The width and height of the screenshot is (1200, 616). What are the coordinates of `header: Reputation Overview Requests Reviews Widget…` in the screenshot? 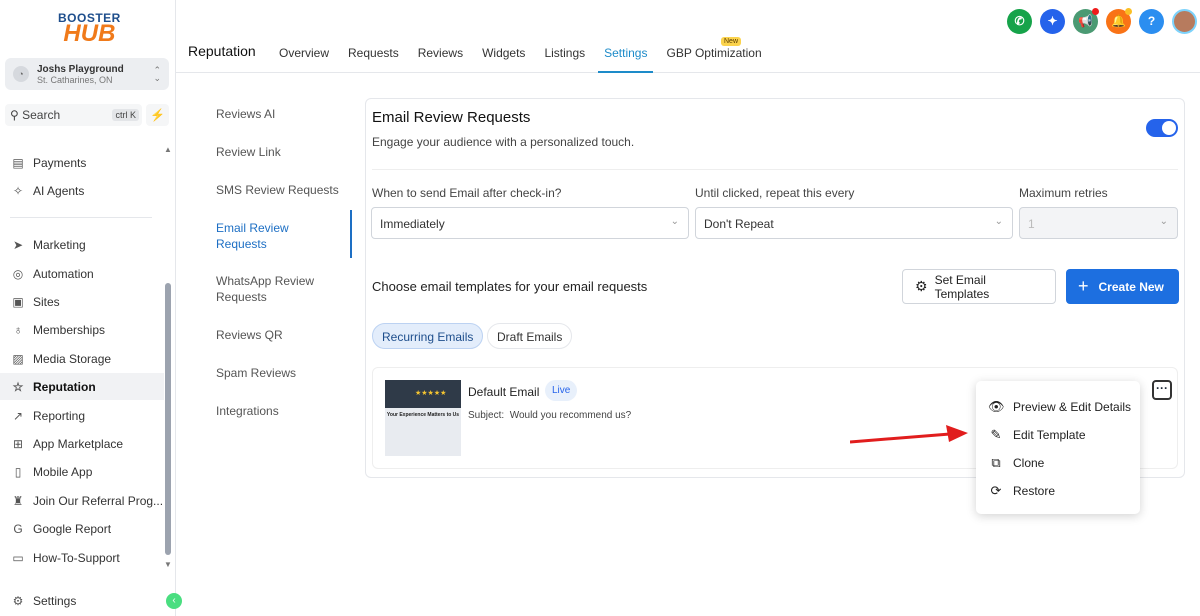 It's located at (688, 36).